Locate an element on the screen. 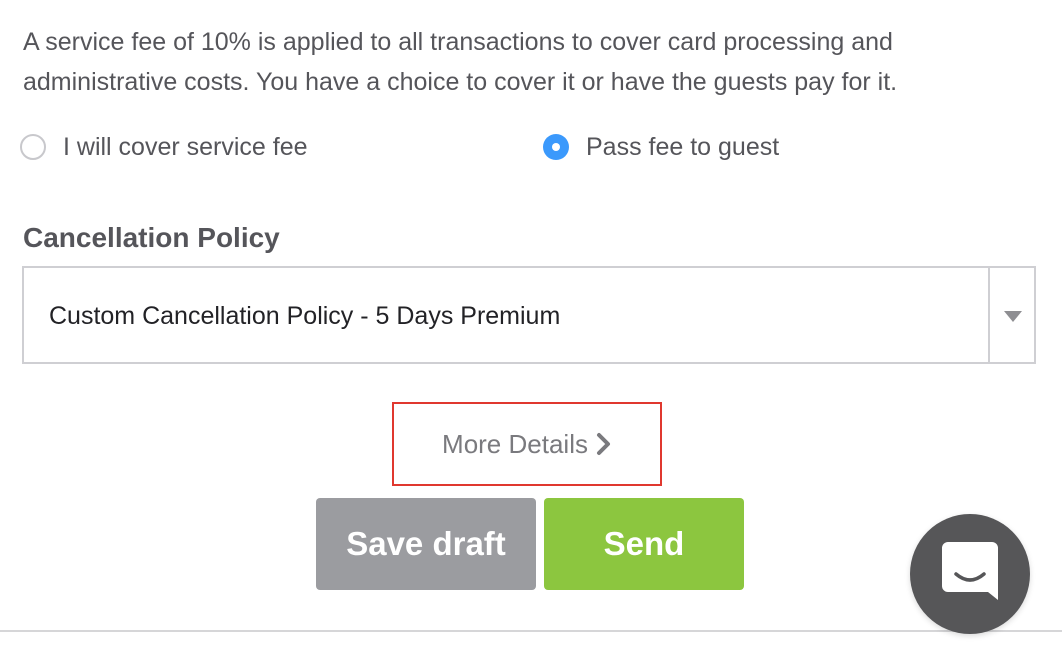 Image resolution: width=1062 pixels, height=652 pixels. save-draft-button: Save draft is located at coordinates (426, 544).